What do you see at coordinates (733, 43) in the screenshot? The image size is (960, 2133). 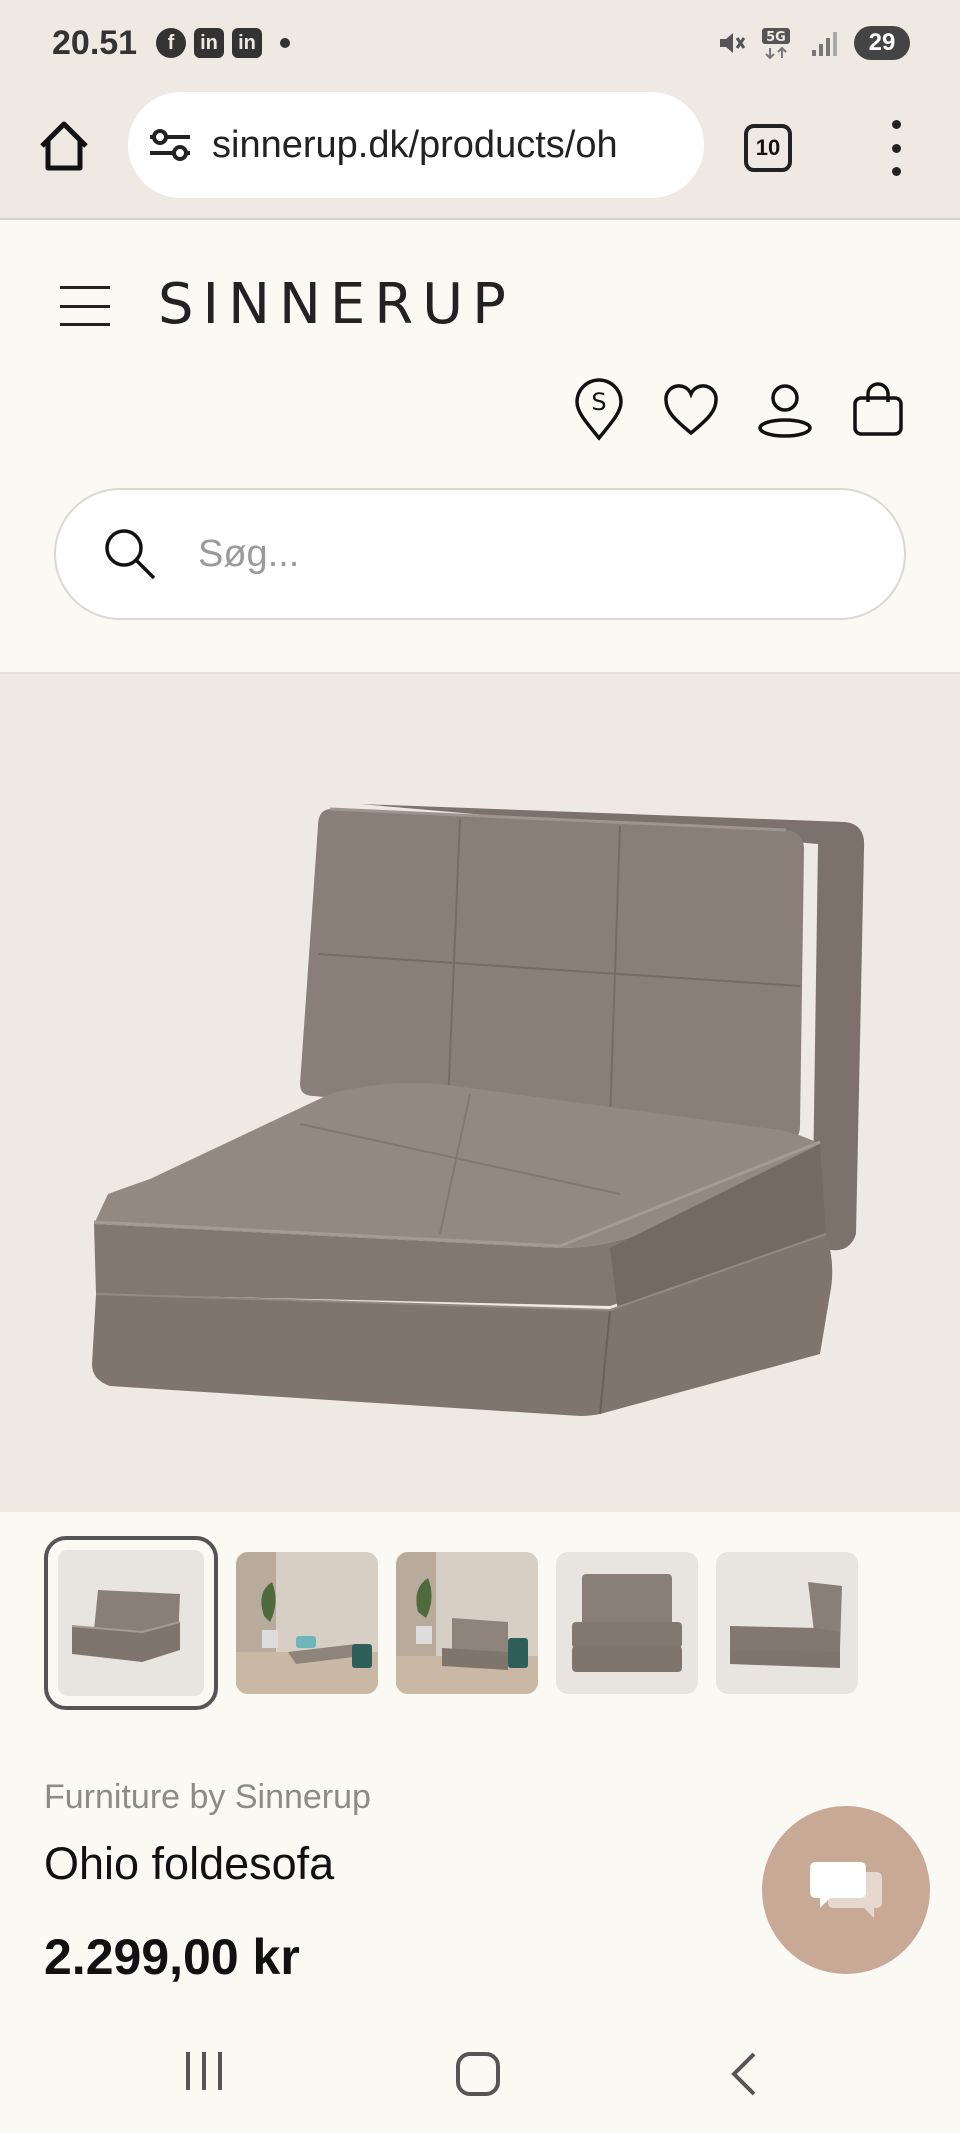 I see `mute-icon` at bounding box center [733, 43].